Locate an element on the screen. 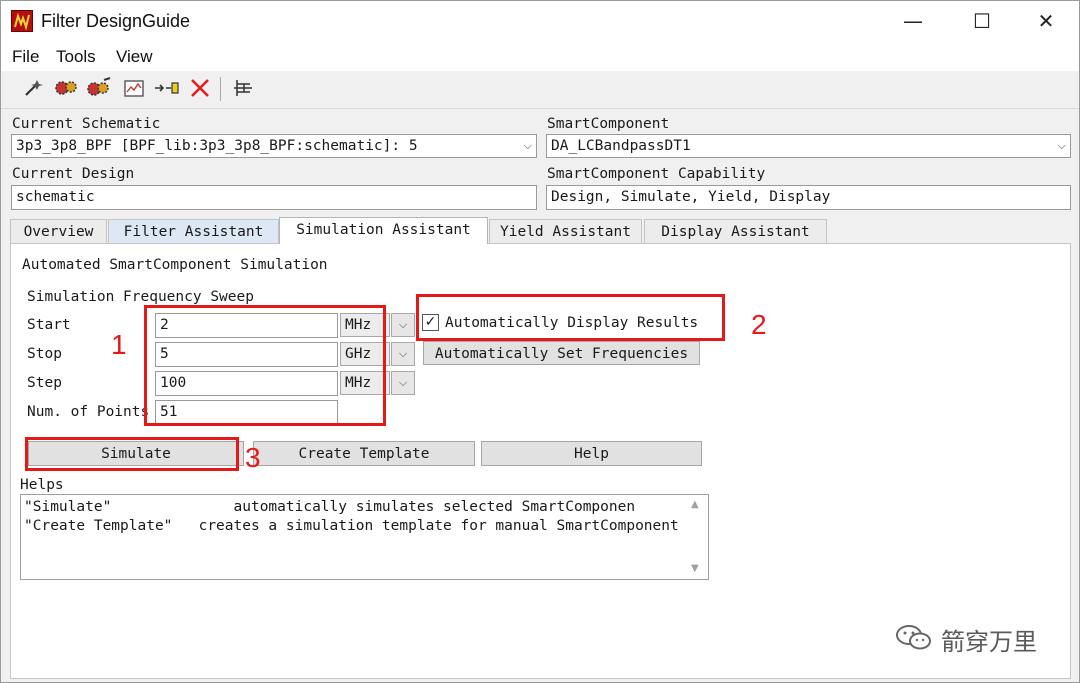 This screenshot has width=1080, height=683. close-window-button: ✕ is located at coordinates (1046, 21).